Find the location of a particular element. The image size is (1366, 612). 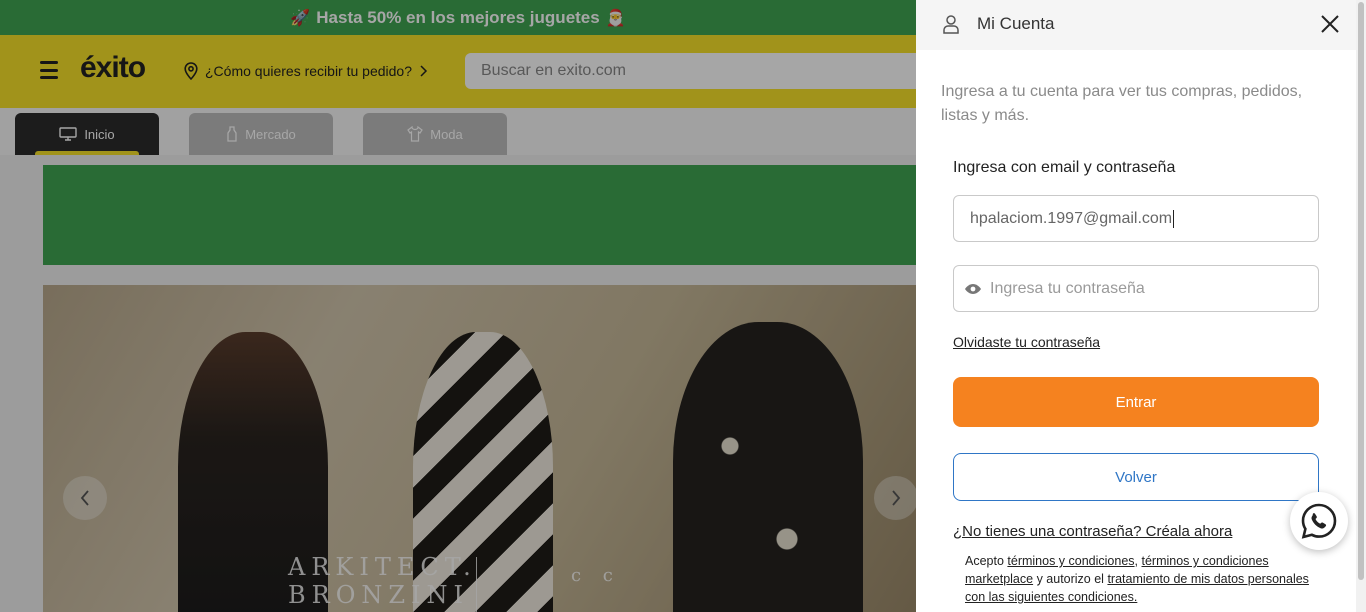

password-field: Ingresa tu contraseña is located at coordinates (1136, 288).